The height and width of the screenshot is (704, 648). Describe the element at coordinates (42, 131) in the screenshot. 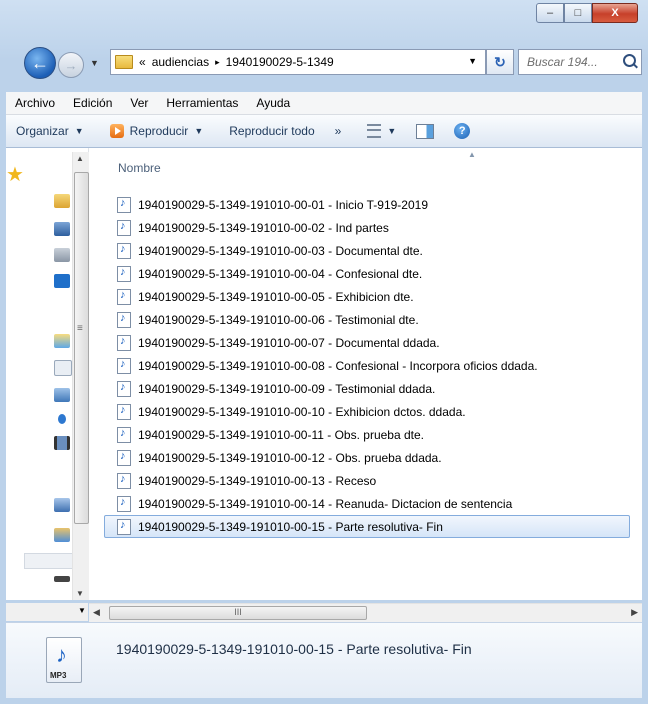

I see `organize-label: Organizar` at that location.